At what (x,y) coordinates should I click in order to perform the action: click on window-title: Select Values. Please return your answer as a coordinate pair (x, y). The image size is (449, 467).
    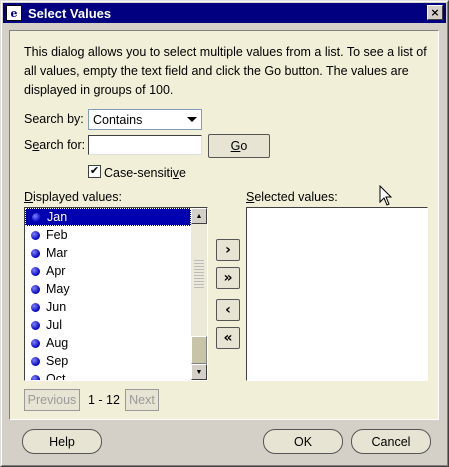
    Looking at the image, I should click on (70, 13).